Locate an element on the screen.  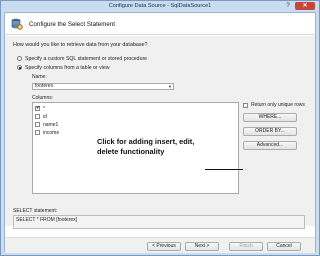
radio-custom-sql is located at coordinates (19, 58).